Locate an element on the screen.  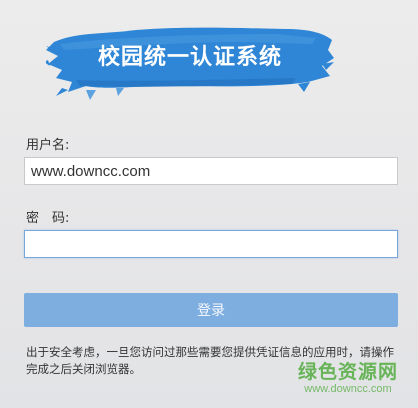
username-input is located at coordinates (211, 171).